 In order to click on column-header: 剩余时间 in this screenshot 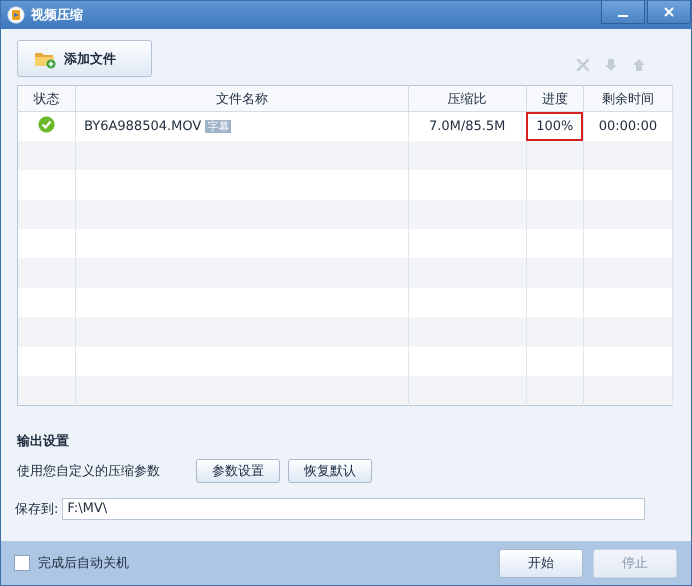, I will do `click(627, 99)`.